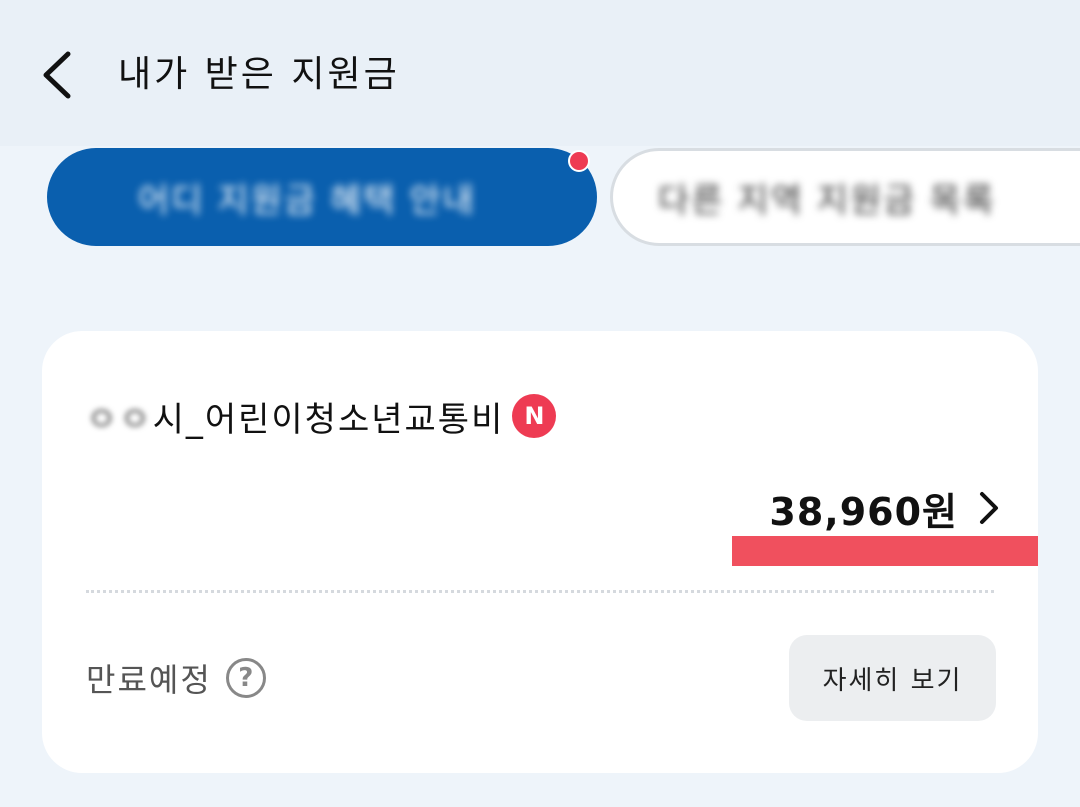  What do you see at coordinates (989, 508) in the screenshot?
I see `chevron-right-icon` at bounding box center [989, 508].